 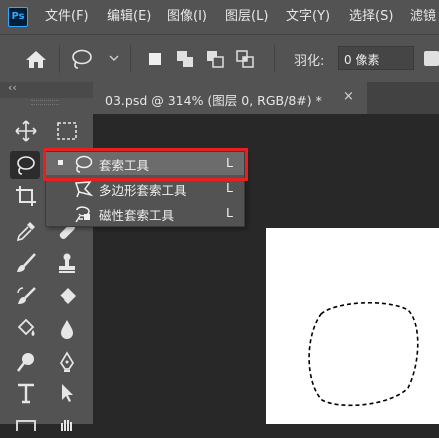 I want to click on eyedropper-icon, so click(x=25, y=232).